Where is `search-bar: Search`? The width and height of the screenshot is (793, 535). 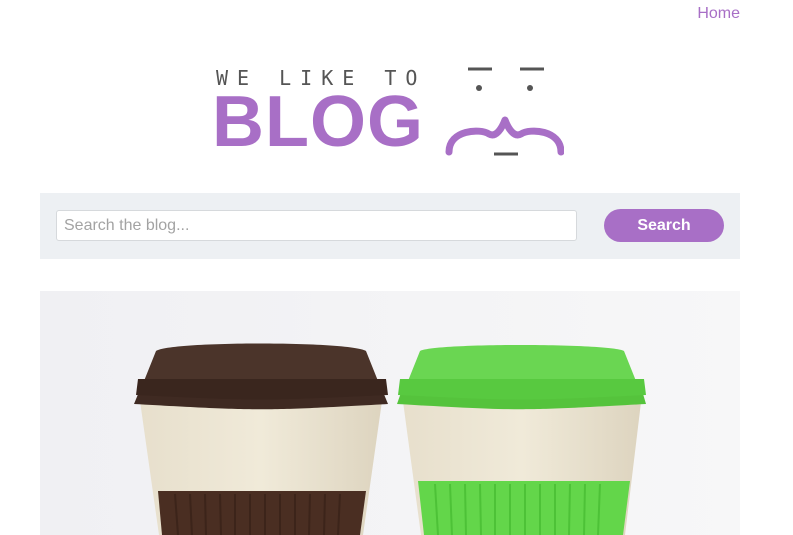 search-bar: Search is located at coordinates (390, 226).